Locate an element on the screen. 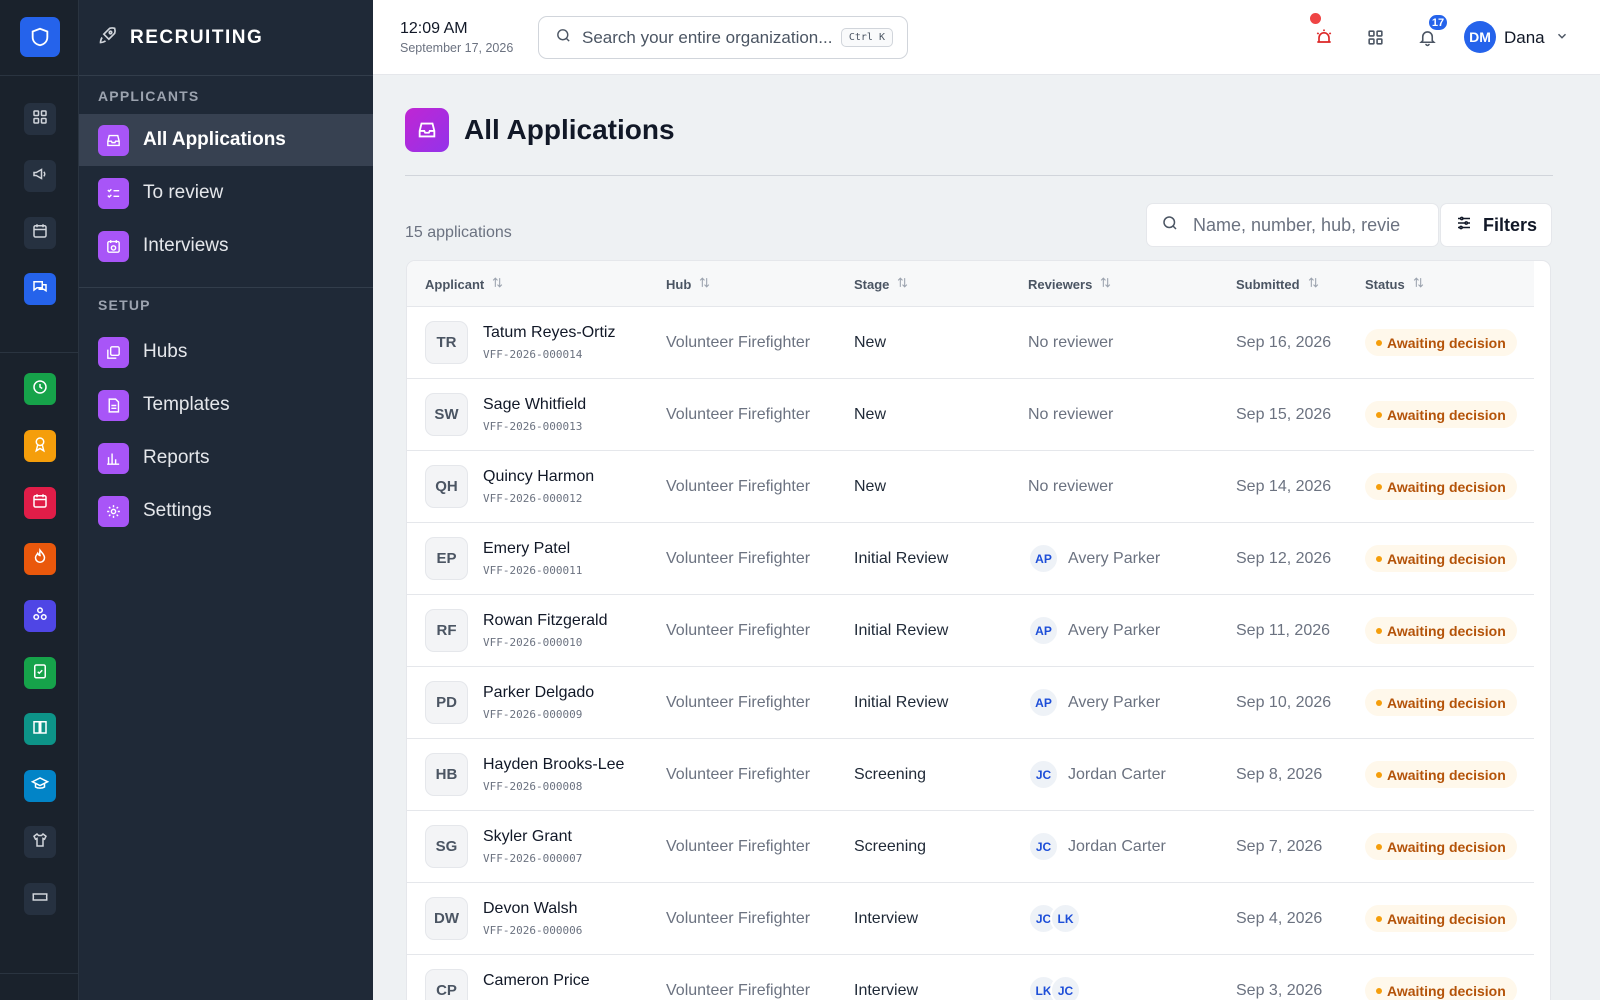 This screenshot has width=1600, height=1000. rail-flame-button is located at coordinates (40, 559).